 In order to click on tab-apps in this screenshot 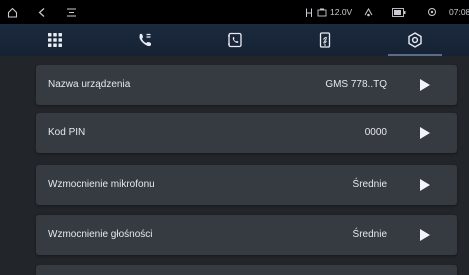, I will do `click(55, 40)`.